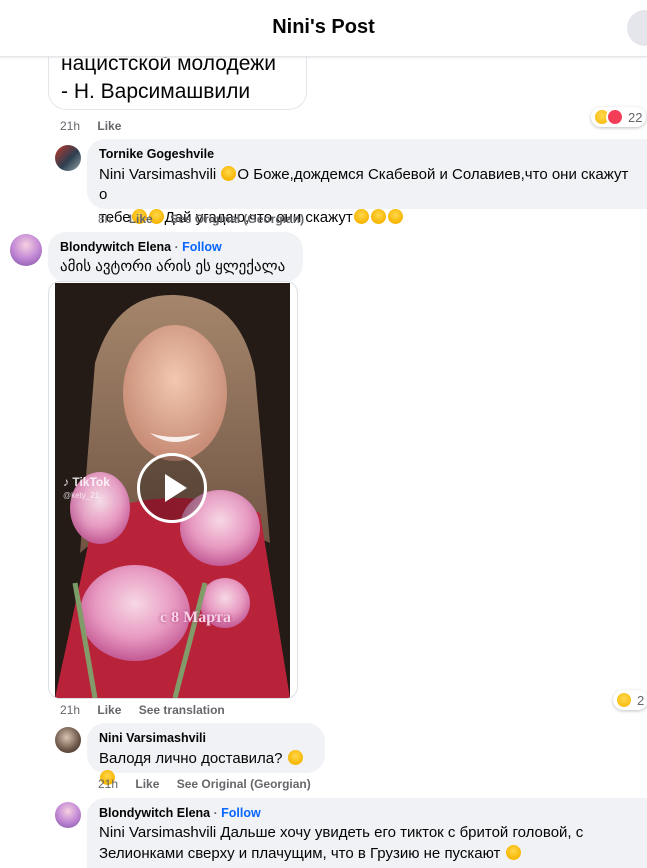 The image size is (647, 868). I want to click on comment-text-part: Валодя лично доставила?, so click(191, 758).